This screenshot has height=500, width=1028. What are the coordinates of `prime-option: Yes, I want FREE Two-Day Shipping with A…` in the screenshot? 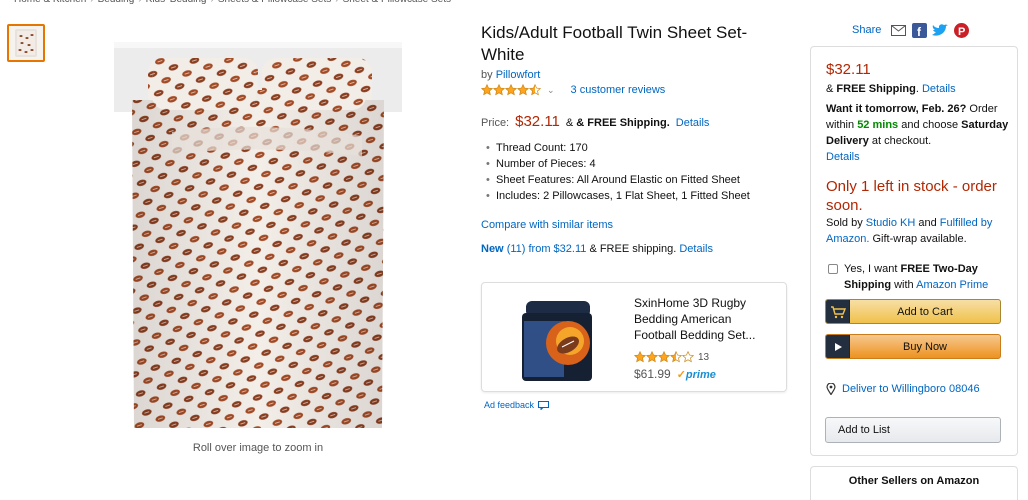 It's located at (920, 277).